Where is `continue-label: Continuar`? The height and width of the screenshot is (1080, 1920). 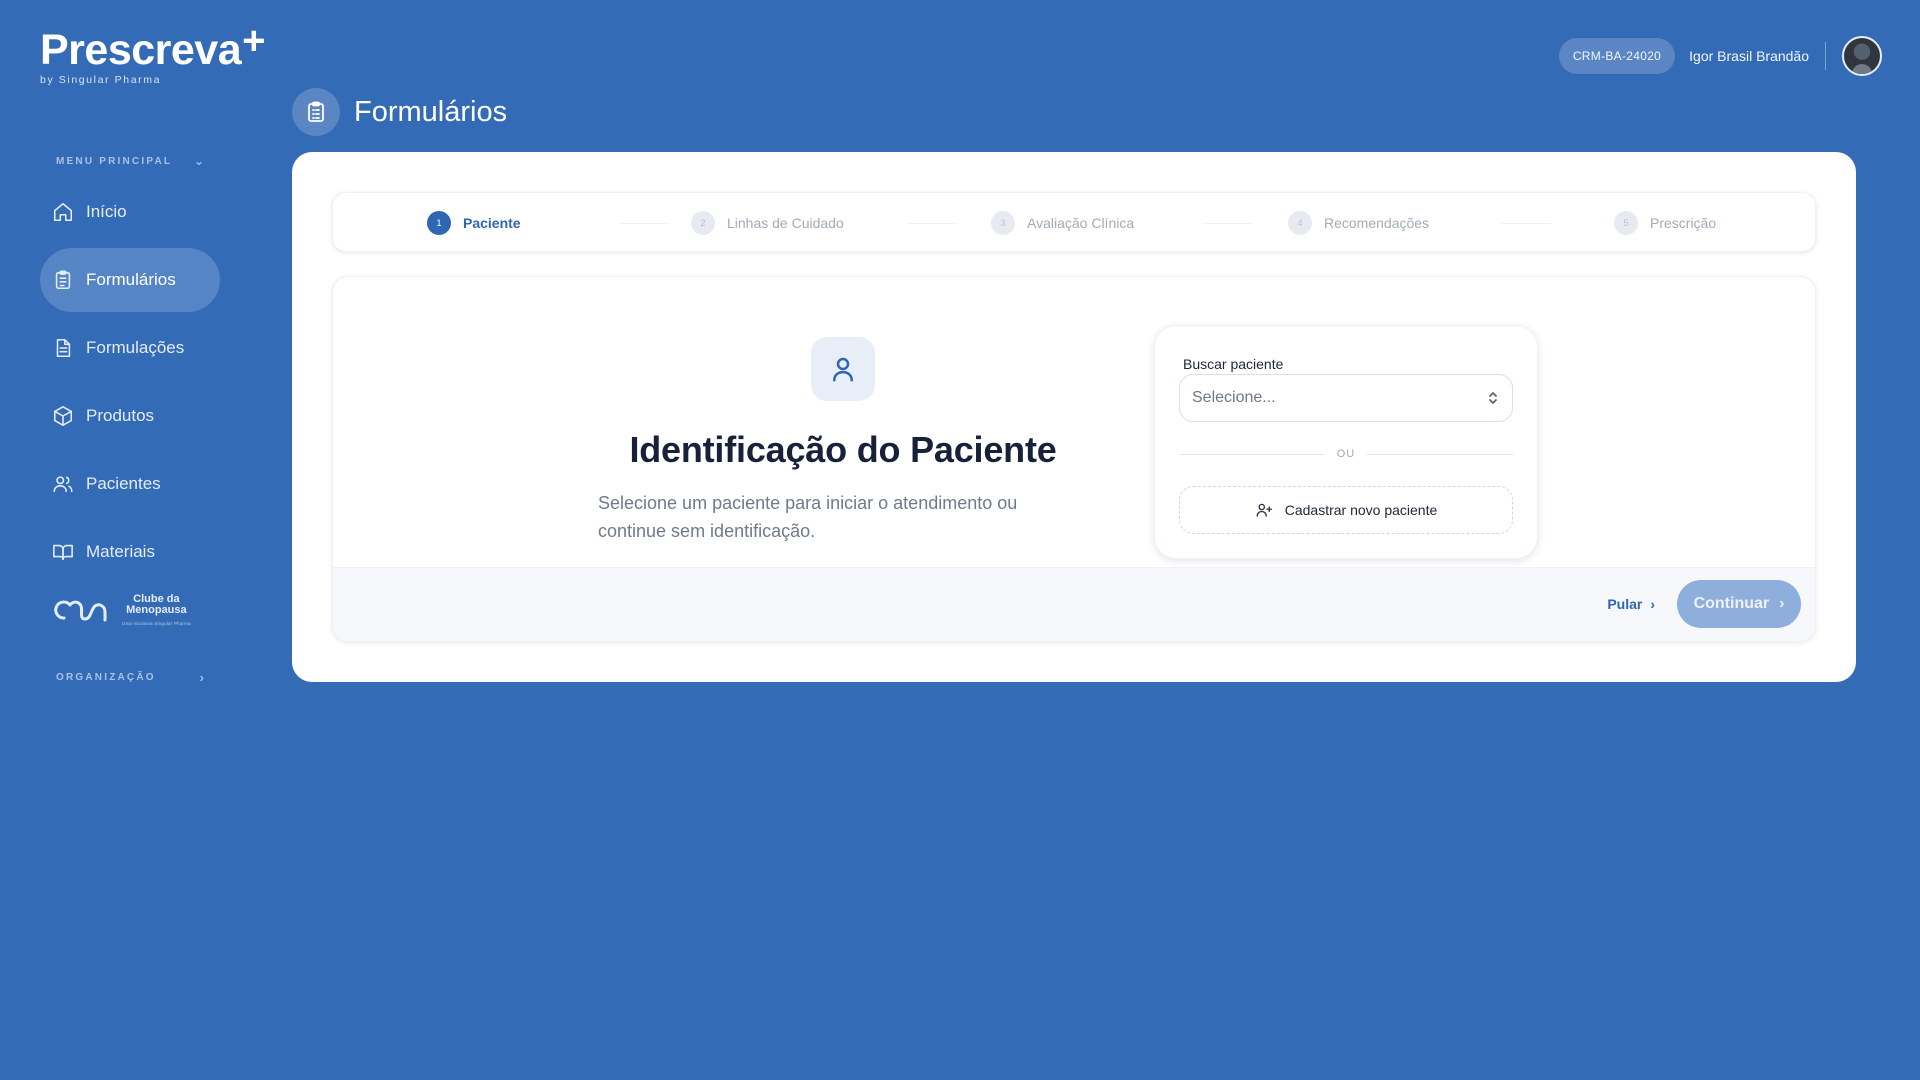
continue-label: Continuar is located at coordinates (1731, 603).